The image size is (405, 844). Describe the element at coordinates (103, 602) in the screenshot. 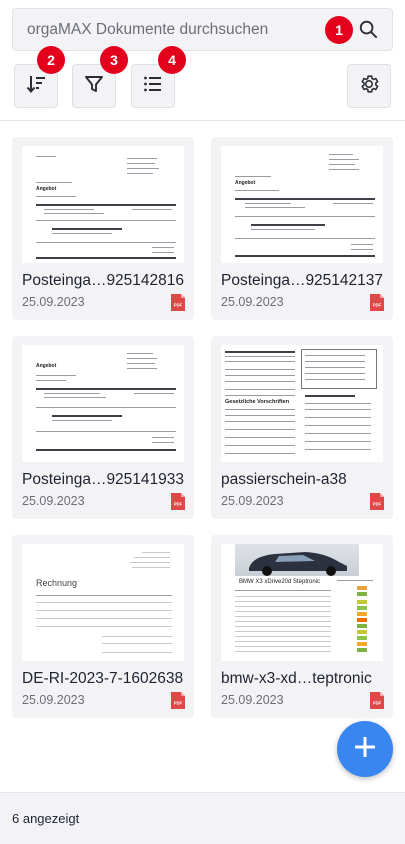

I see `document-thumbnail: Rechnung` at that location.